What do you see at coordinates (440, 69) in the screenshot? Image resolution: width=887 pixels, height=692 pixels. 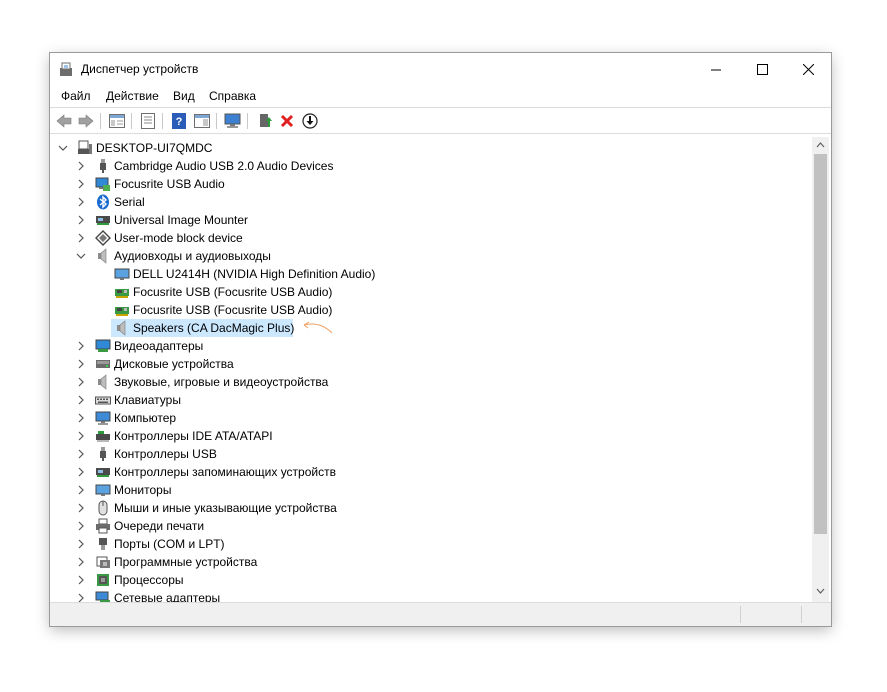 I see `title-bar: Диспетчер устройств` at bounding box center [440, 69].